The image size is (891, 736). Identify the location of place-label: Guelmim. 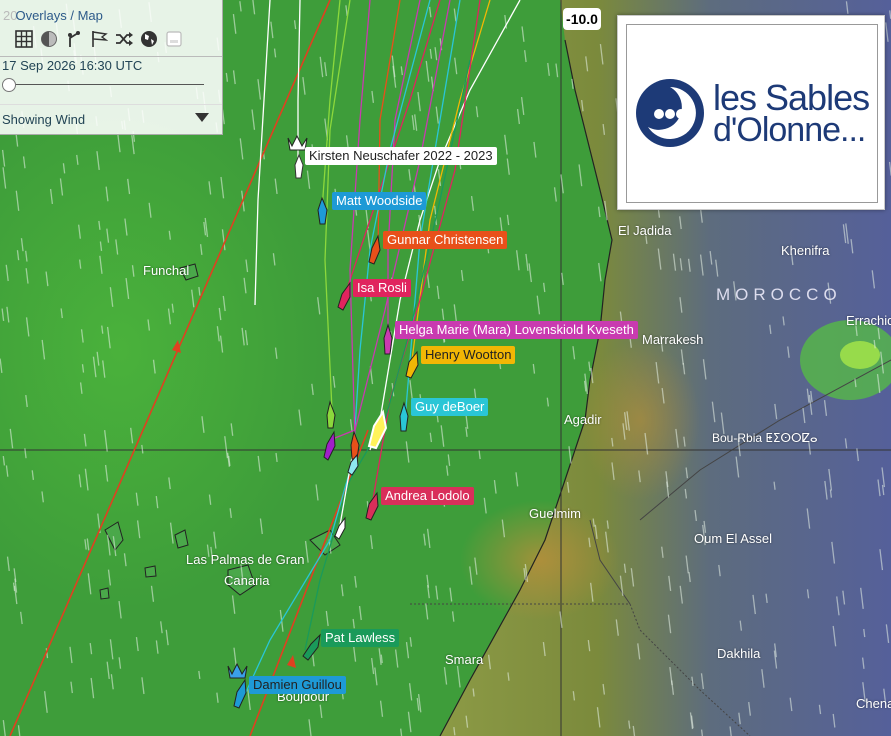
(555, 513).